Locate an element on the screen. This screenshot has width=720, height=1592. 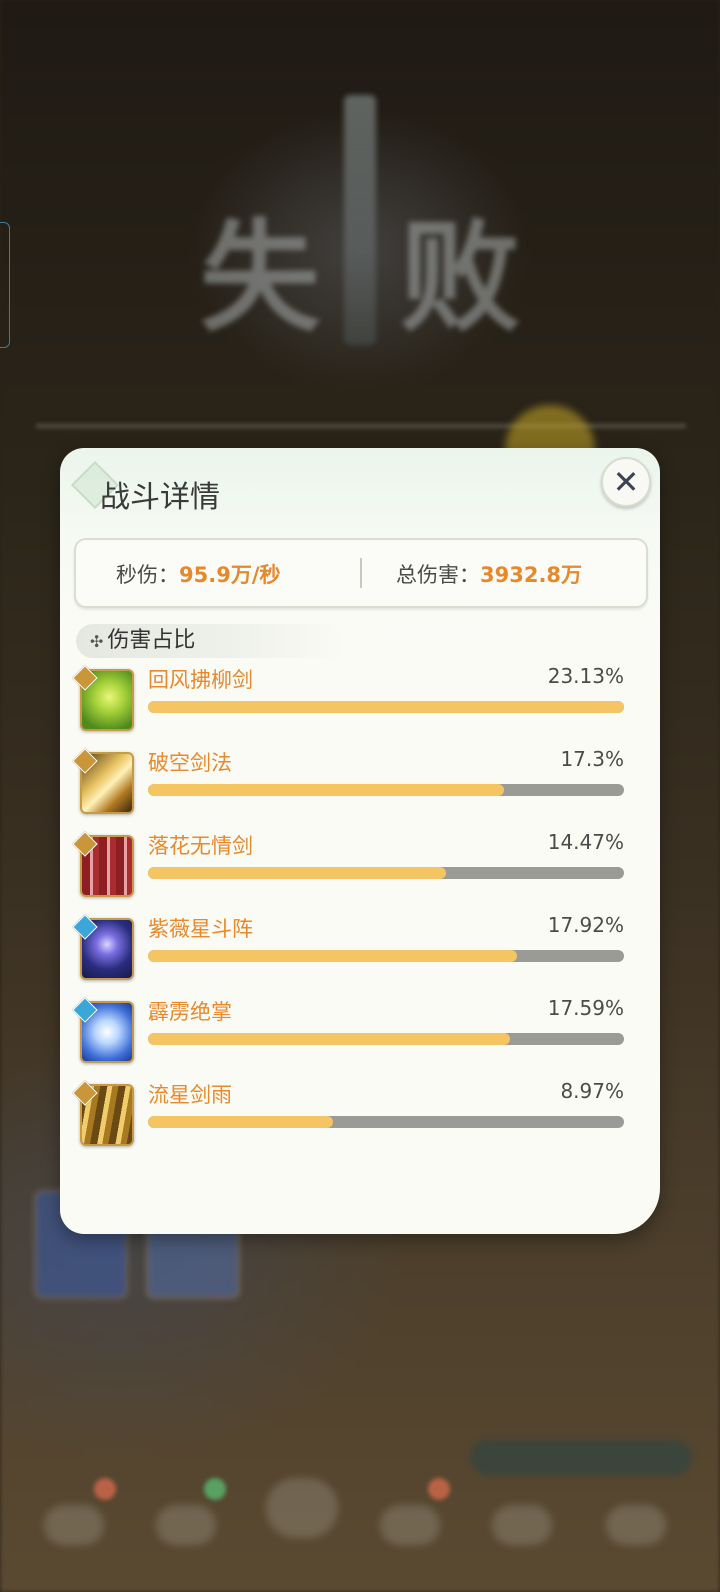
skill-name: 破空剑法 is located at coordinates (190, 763).